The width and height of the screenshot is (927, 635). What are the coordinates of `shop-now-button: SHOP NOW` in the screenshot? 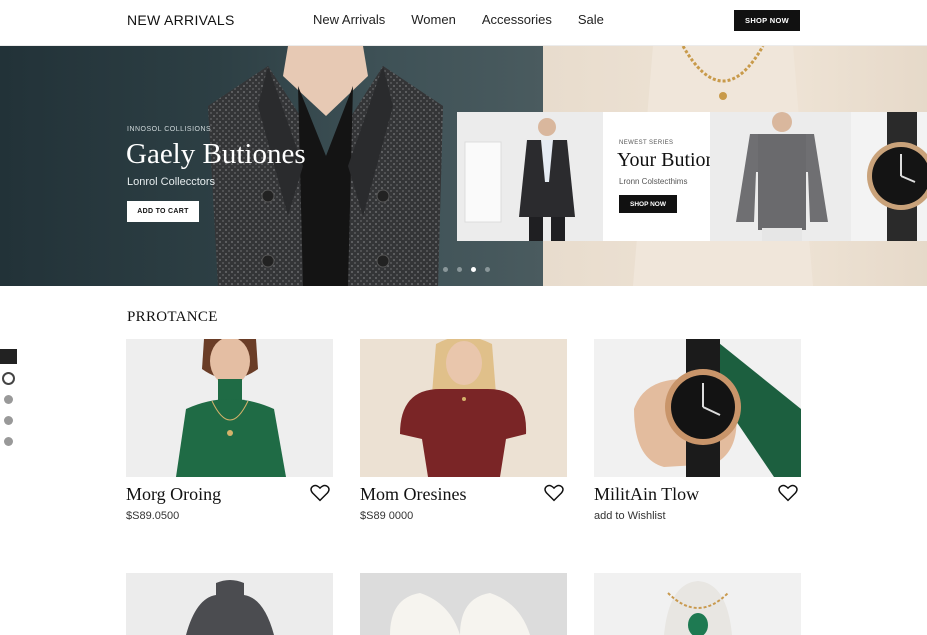 It's located at (767, 20).